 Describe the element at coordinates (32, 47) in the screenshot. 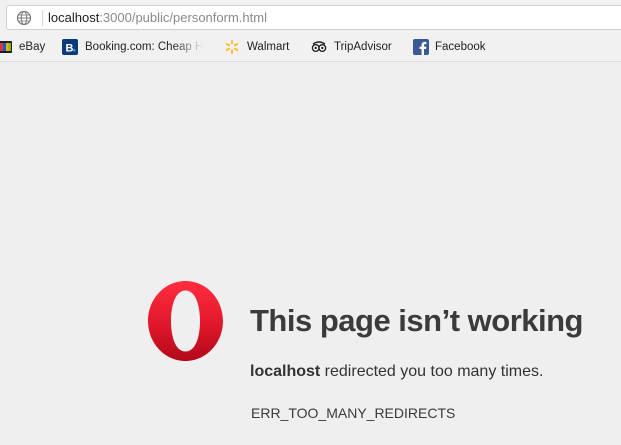

I see `bookmark-label: eBay` at that location.